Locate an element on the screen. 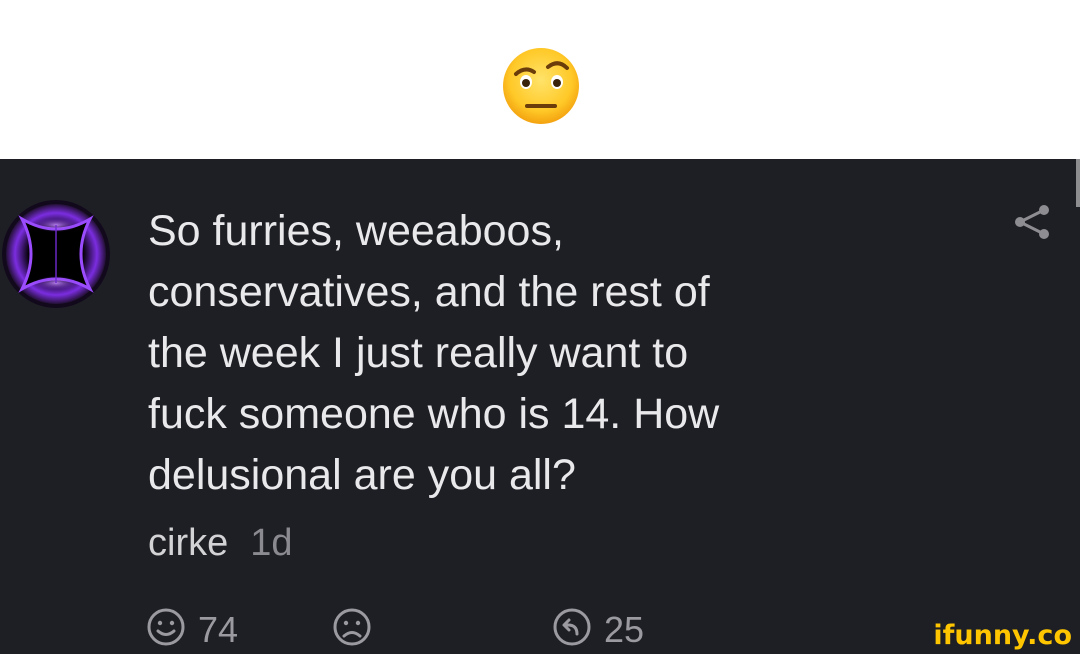 This screenshot has height=654, width=1080. user-avatar is located at coordinates (56, 254).